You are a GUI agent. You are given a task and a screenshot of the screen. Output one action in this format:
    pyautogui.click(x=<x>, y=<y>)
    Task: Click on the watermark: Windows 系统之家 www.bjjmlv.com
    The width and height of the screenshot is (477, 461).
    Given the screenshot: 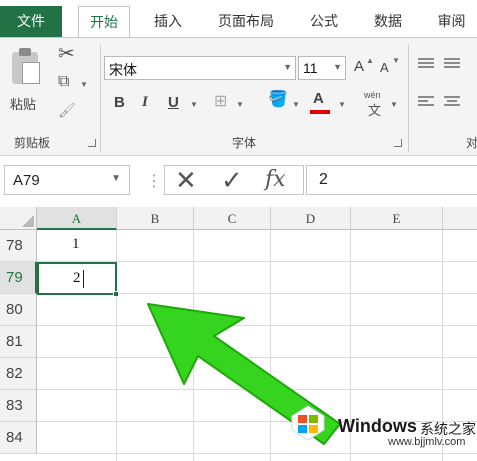 What is the action you would take?
    pyautogui.click(x=381, y=426)
    